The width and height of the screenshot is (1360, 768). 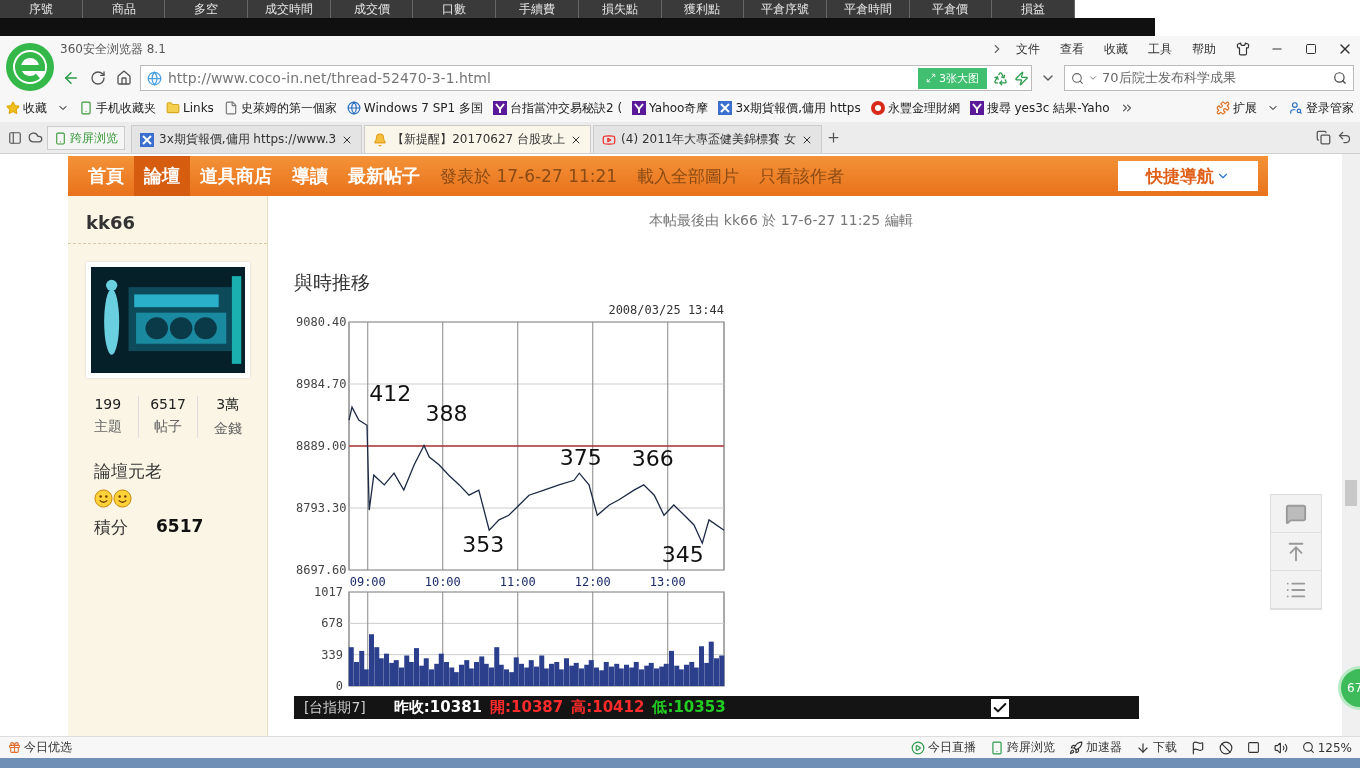 I want to click on y-tick-label: 8793.30, so click(x=321, y=508).